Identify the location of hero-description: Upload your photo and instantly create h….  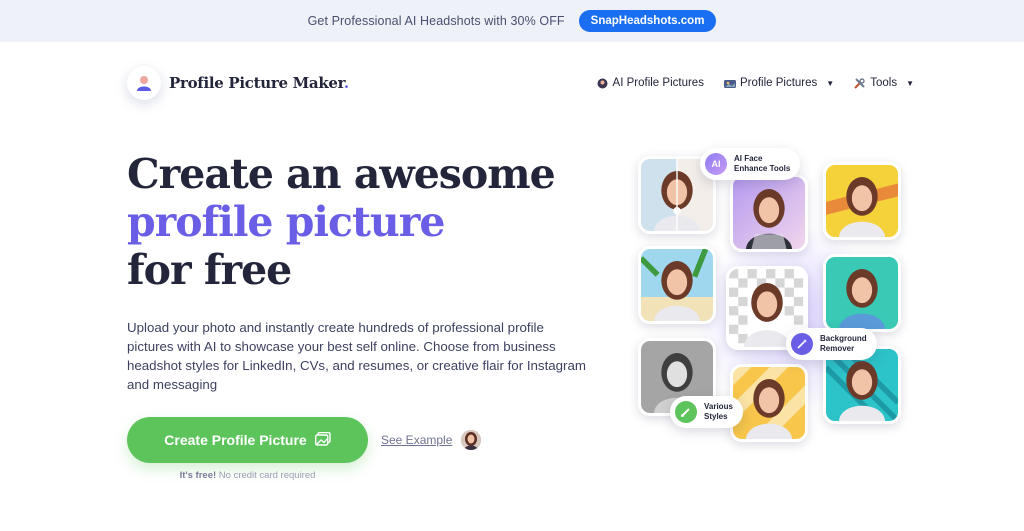
(356, 356).